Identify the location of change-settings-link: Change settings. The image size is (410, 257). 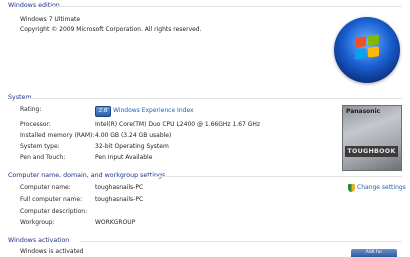
(381, 187).